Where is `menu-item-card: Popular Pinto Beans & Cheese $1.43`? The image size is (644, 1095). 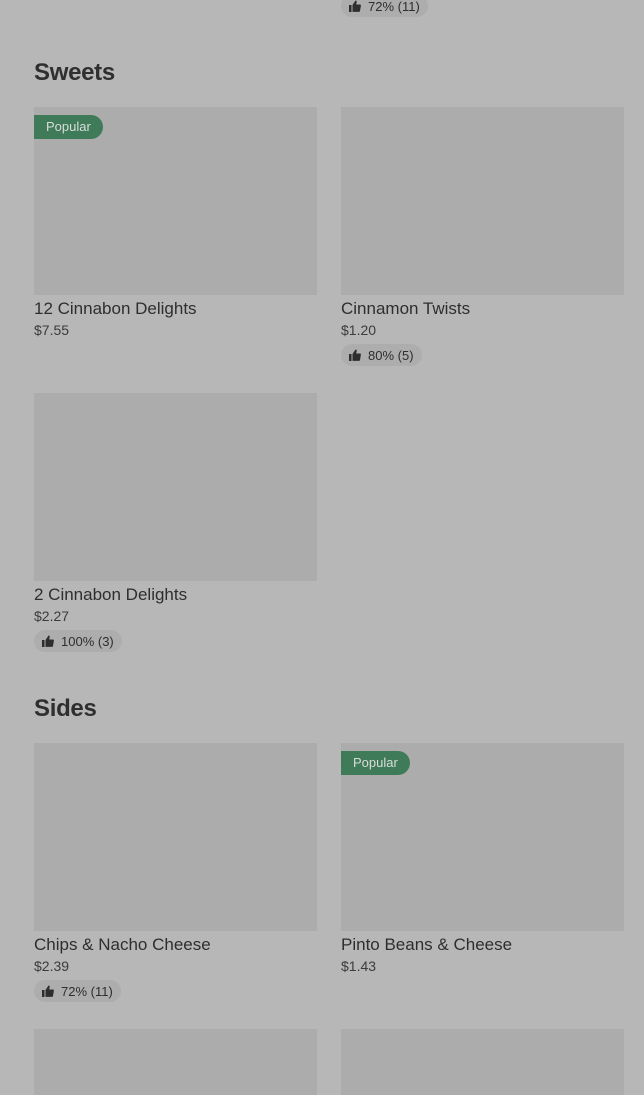 menu-item-card: Popular Pinto Beans & Cheese $1.43 is located at coordinates (482, 858).